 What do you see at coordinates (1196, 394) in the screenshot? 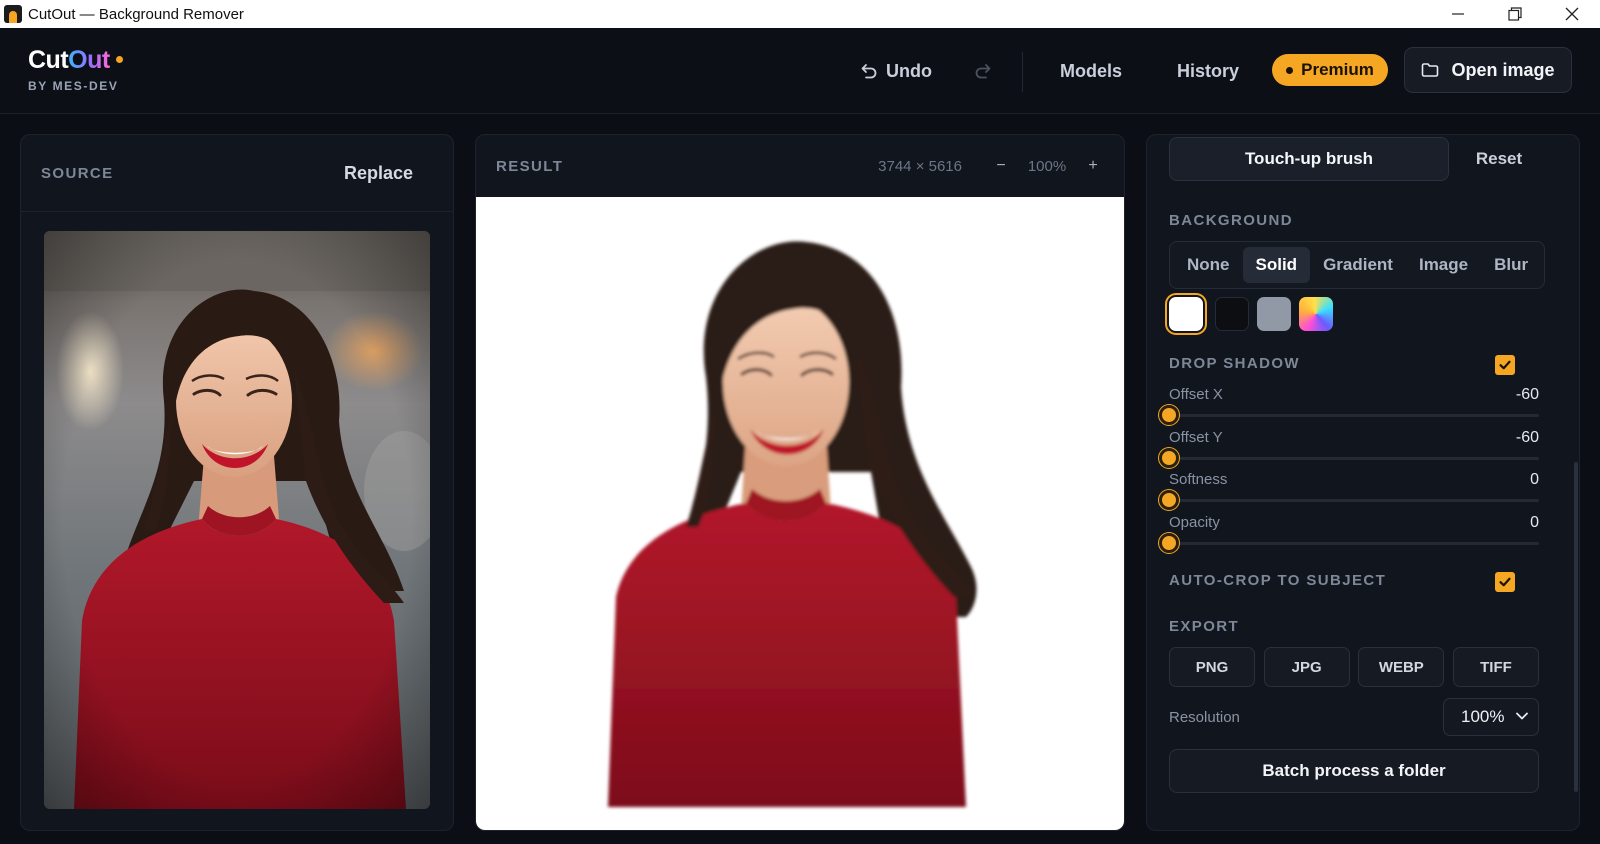
I see `slider-label: Offset X` at bounding box center [1196, 394].